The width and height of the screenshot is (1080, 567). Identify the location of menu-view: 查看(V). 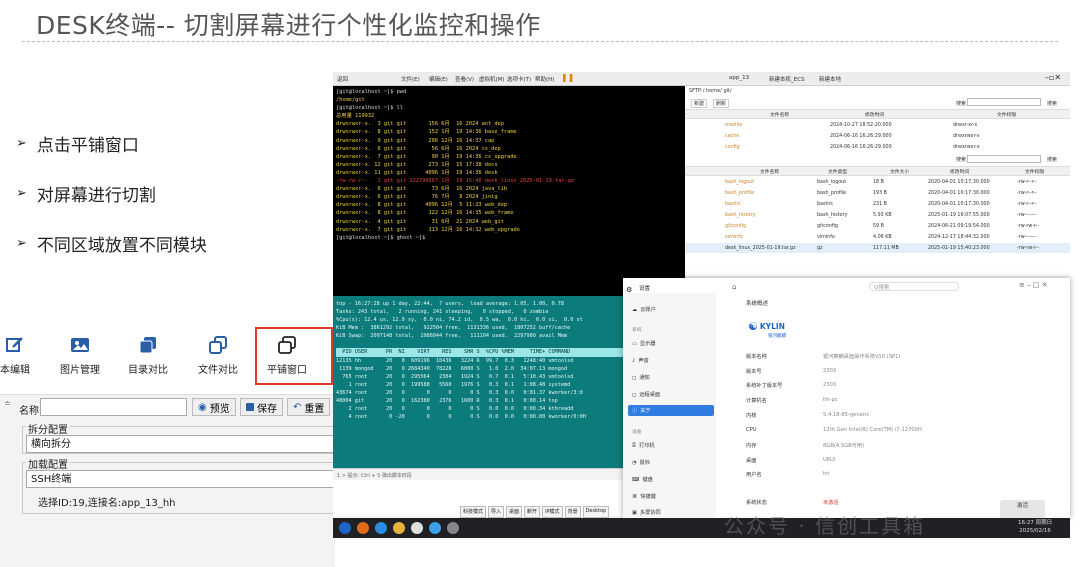
(464, 79).